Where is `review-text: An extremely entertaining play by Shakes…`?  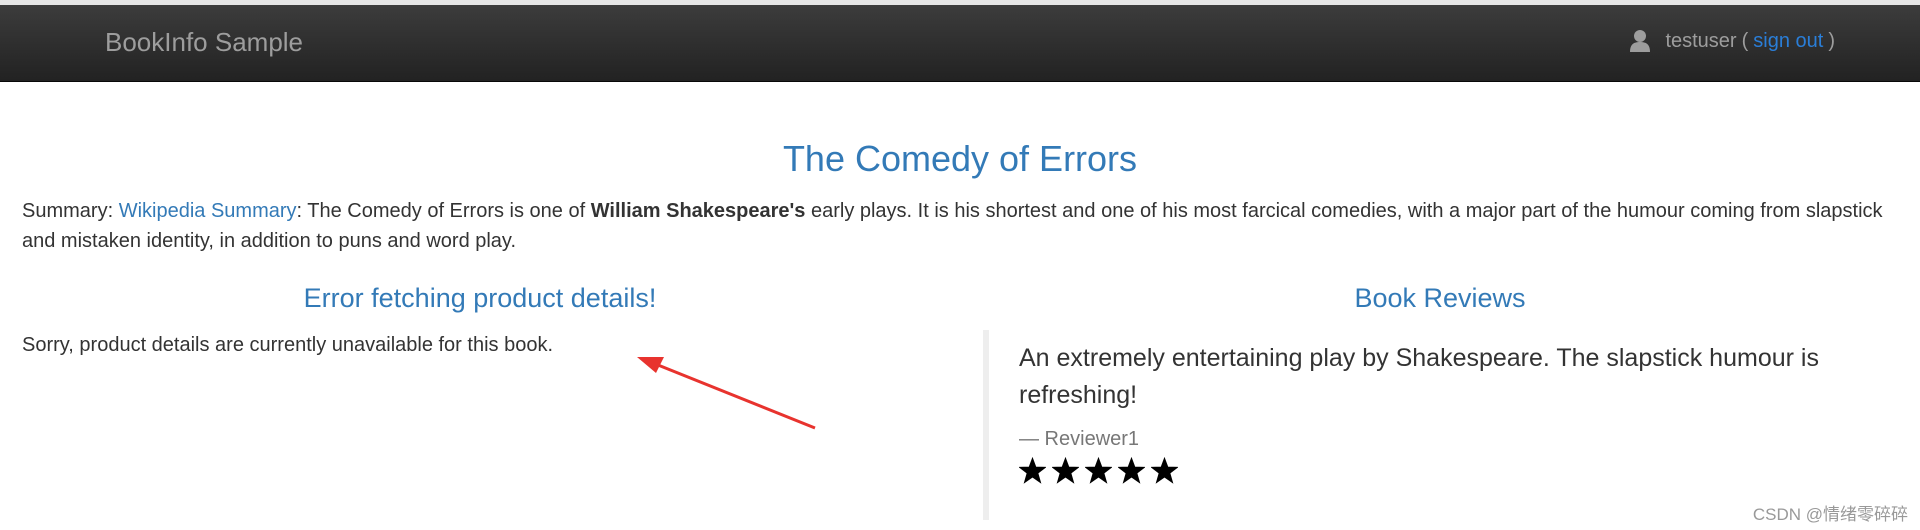 review-text: An extremely entertaining play by Shakes… is located at coordinates (1419, 376).